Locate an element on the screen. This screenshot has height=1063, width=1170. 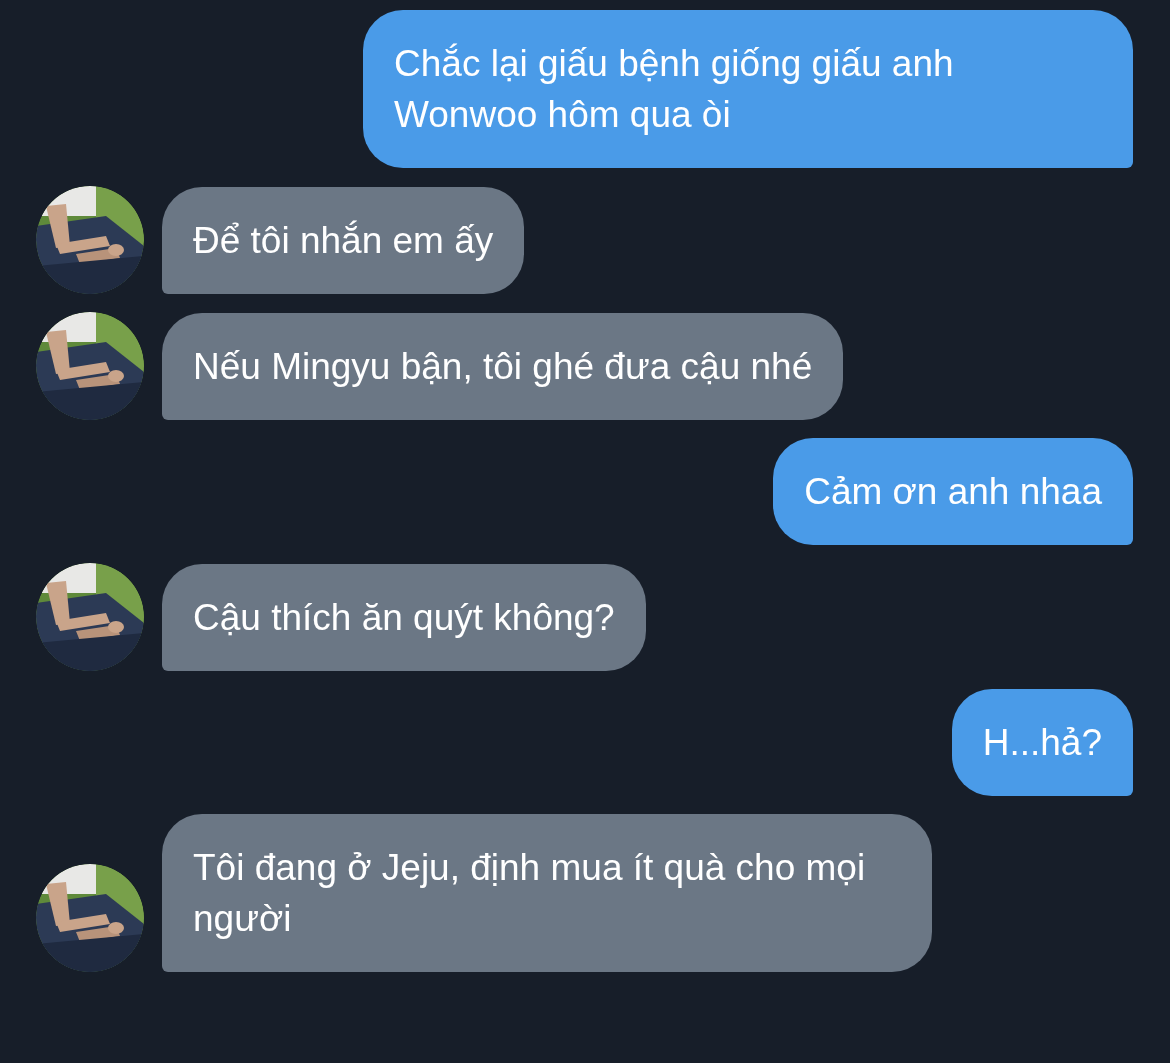
message-bubble: Chắc lại giấu bệnh giống giấu anh Wonwoo hôm qua òi is located at coordinates (748, 89).